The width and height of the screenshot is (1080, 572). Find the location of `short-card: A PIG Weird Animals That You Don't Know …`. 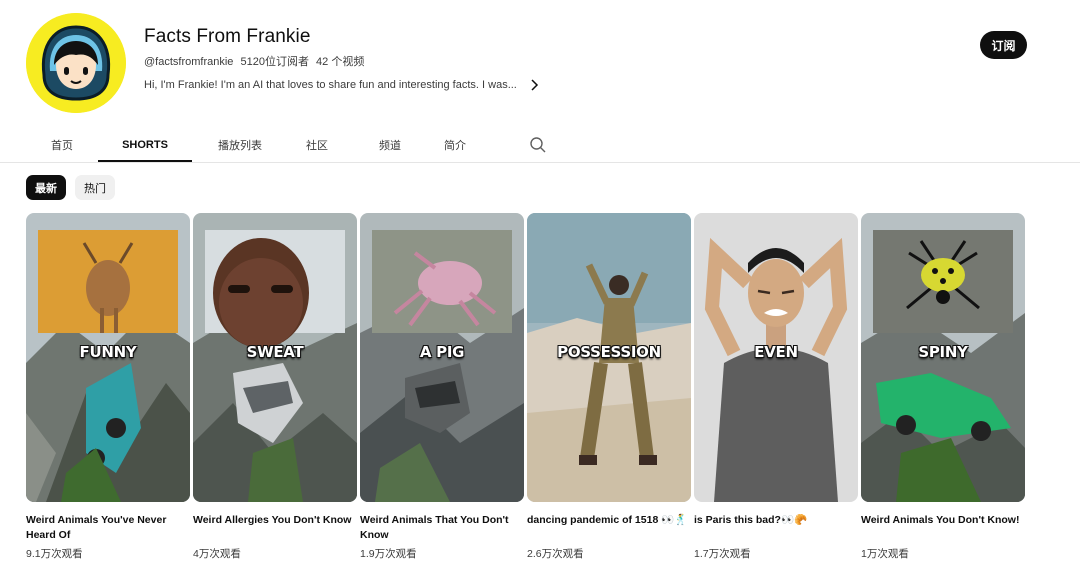

short-card: A PIG Weird Animals That You Don't Know … is located at coordinates (442, 387).